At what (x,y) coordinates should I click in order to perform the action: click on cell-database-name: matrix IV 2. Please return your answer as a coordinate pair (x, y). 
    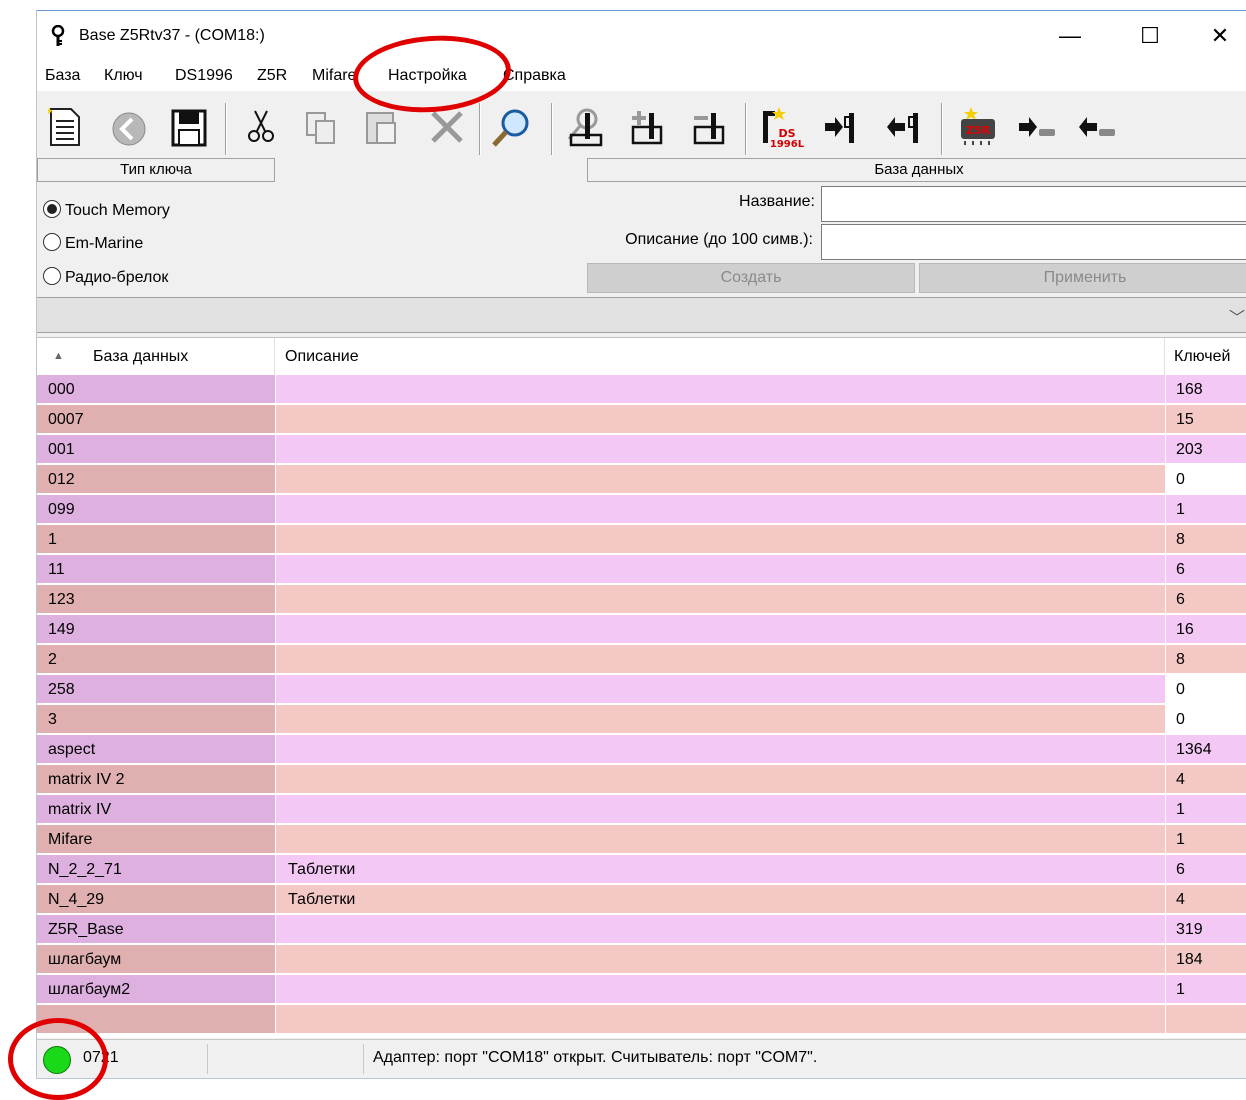
    Looking at the image, I should click on (156, 779).